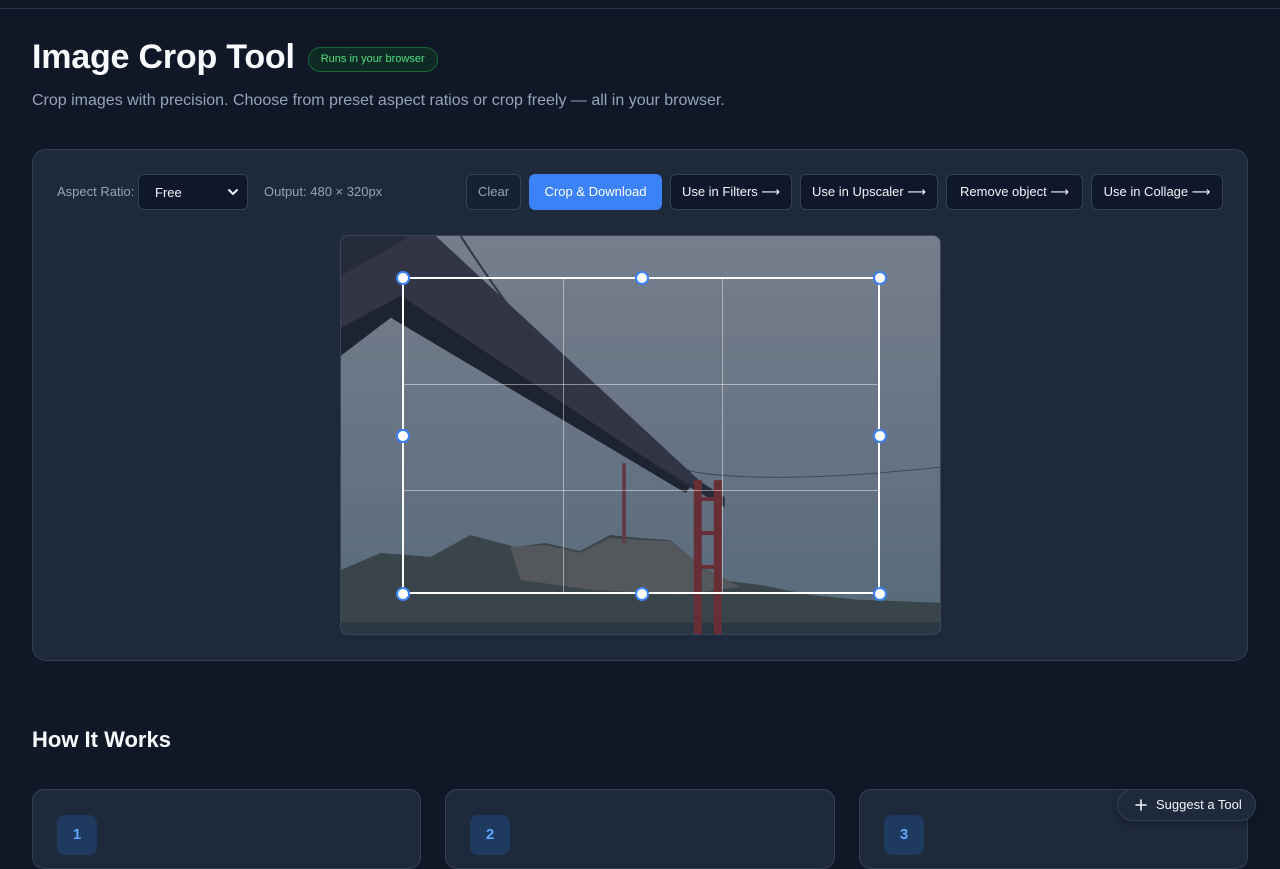 The height and width of the screenshot is (869, 1280). Describe the element at coordinates (1014, 192) in the screenshot. I see `remove-object-button: Remove object ⟶` at that location.